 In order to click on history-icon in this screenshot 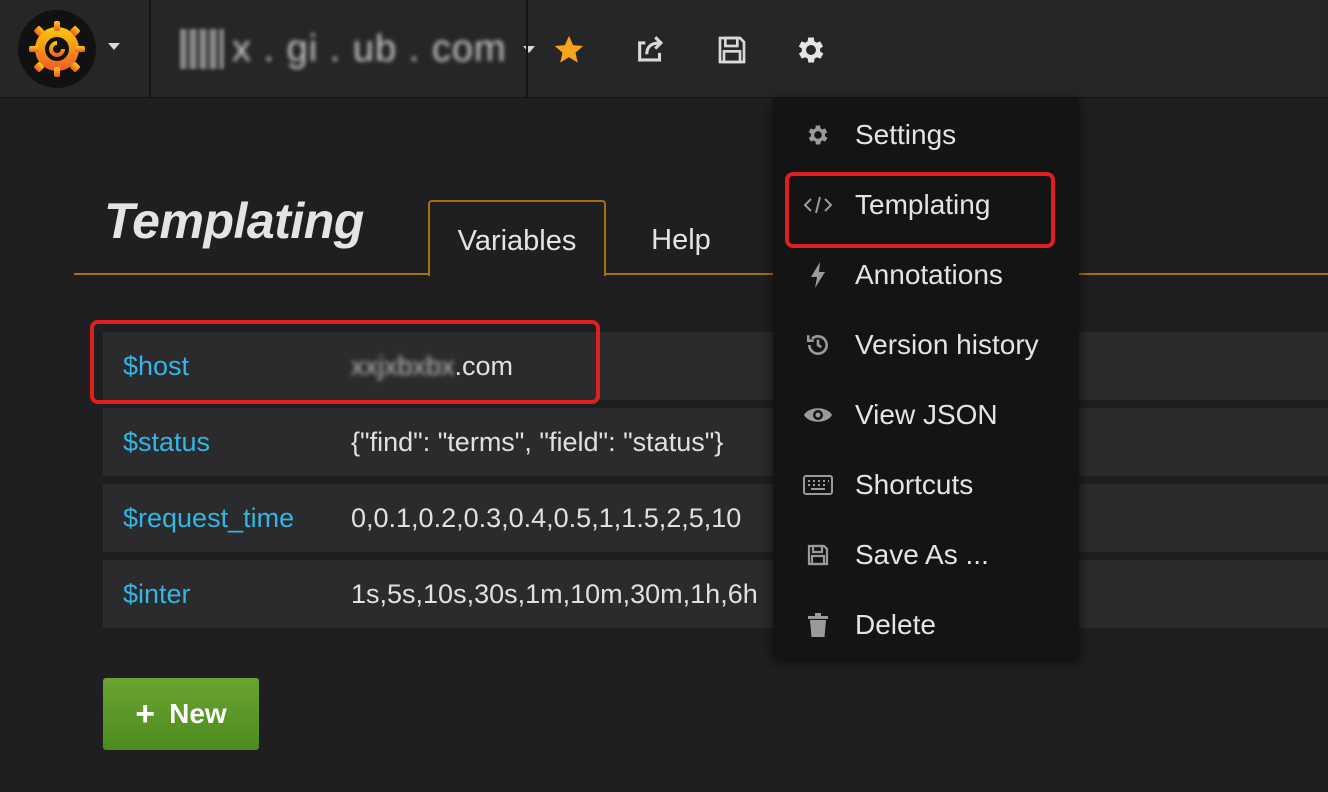, I will do `click(814, 345)`.